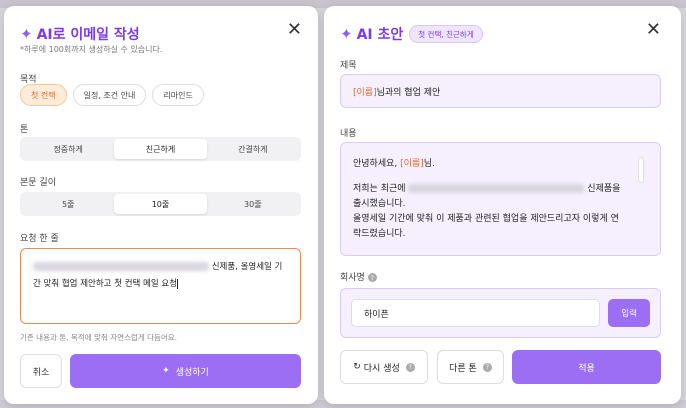 This screenshot has width=686, height=408. Describe the element at coordinates (394, 164) in the screenshot. I see `body-line-greeting: 안녕하세요, [이름]님.` at that location.